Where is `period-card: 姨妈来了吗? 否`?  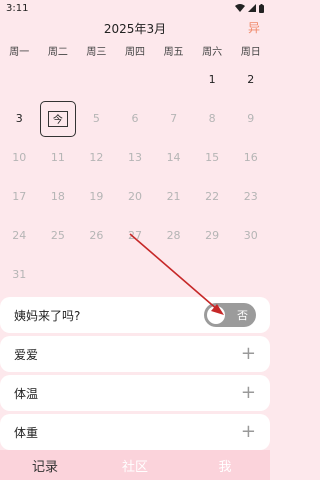
period-card: 姨妈来了吗? 否 is located at coordinates (135, 315).